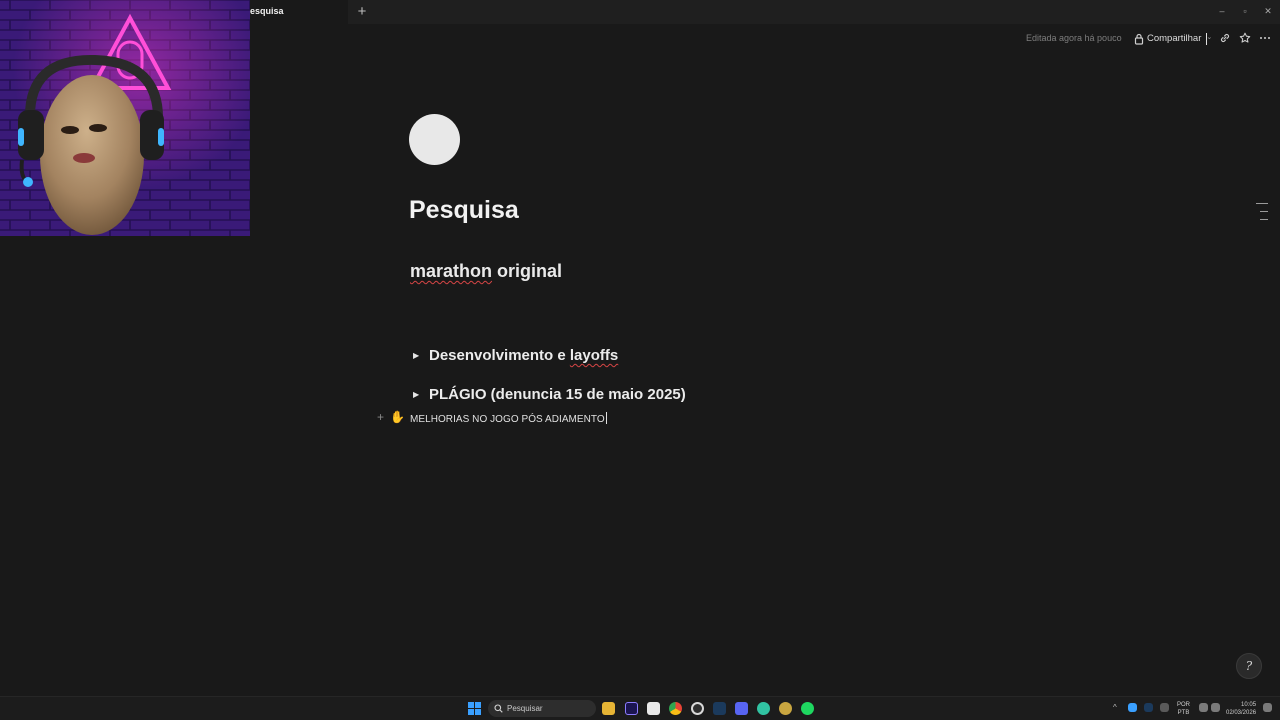  I want to click on streamlabs-icon, so click(763, 708).